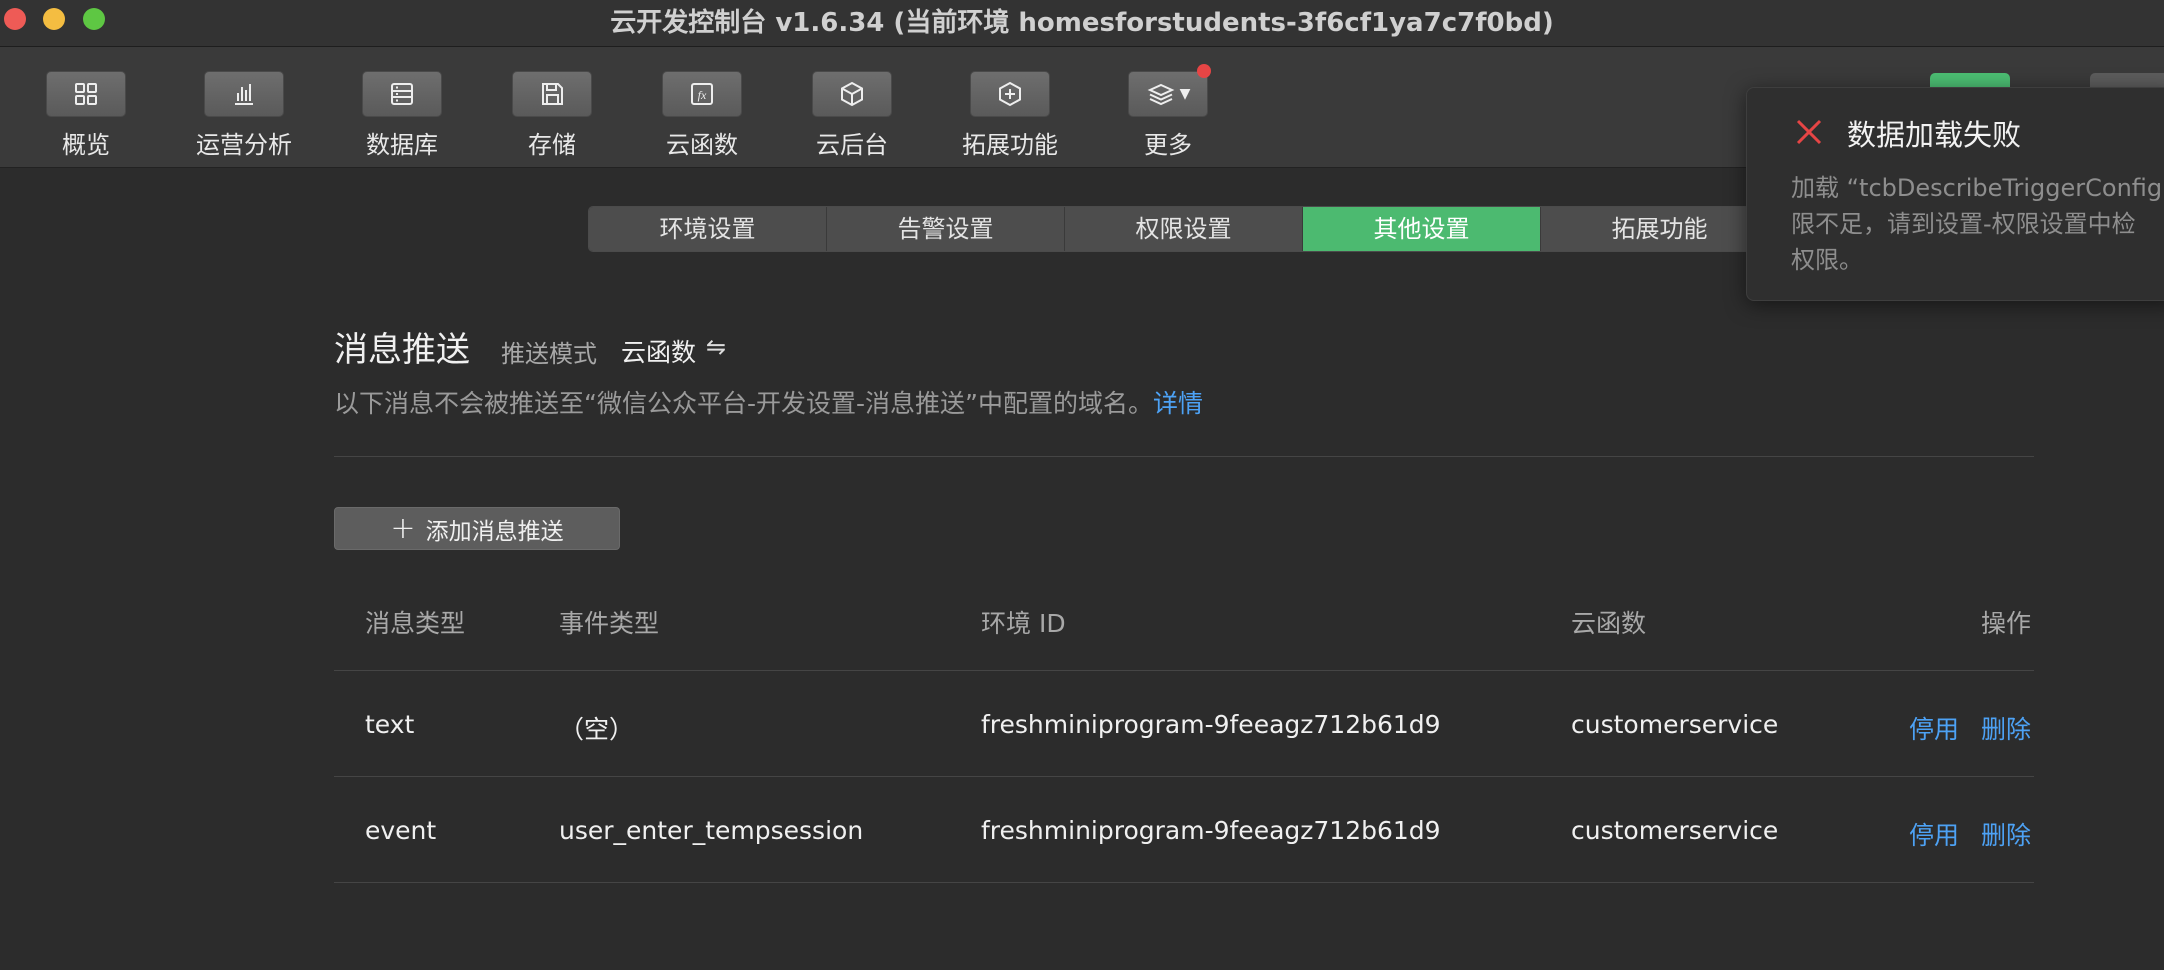 The height and width of the screenshot is (970, 2164). I want to click on extension-icon, so click(1010, 94).